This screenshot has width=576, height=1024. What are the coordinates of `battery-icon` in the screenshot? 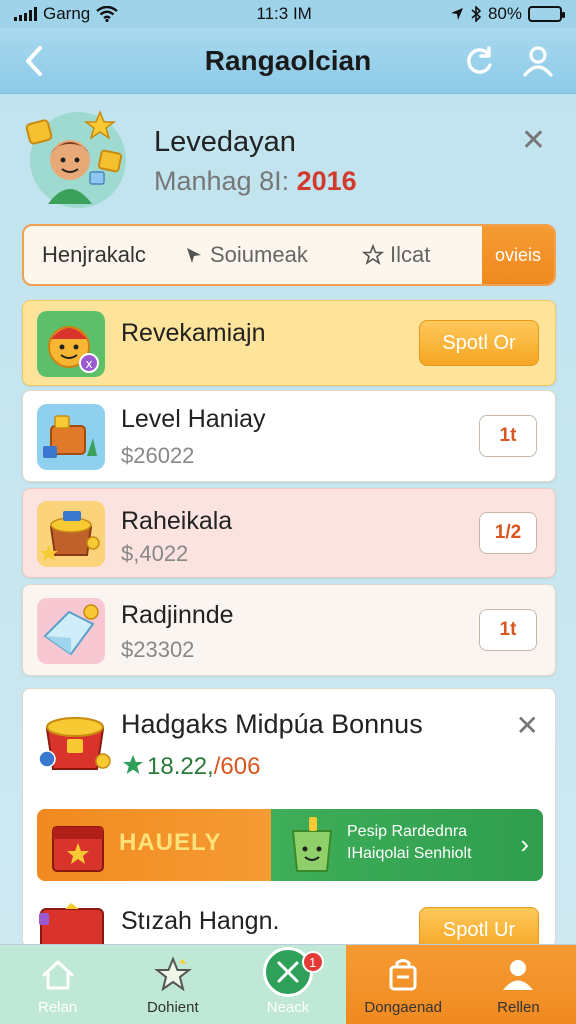 It's located at (546, 14).